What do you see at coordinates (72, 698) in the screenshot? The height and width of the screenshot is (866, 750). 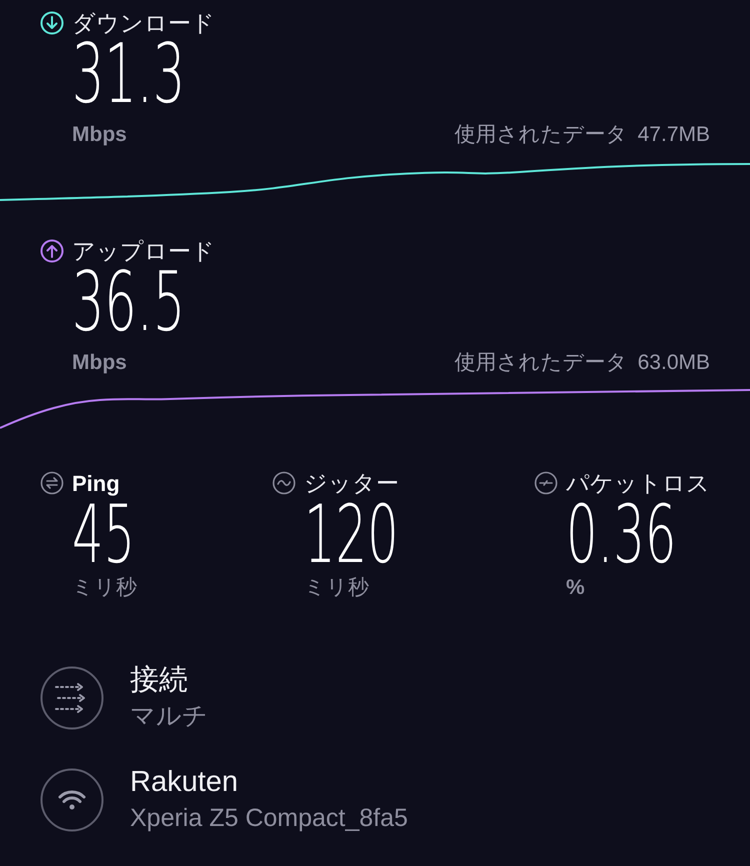 I see `arrows-icon` at bounding box center [72, 698].